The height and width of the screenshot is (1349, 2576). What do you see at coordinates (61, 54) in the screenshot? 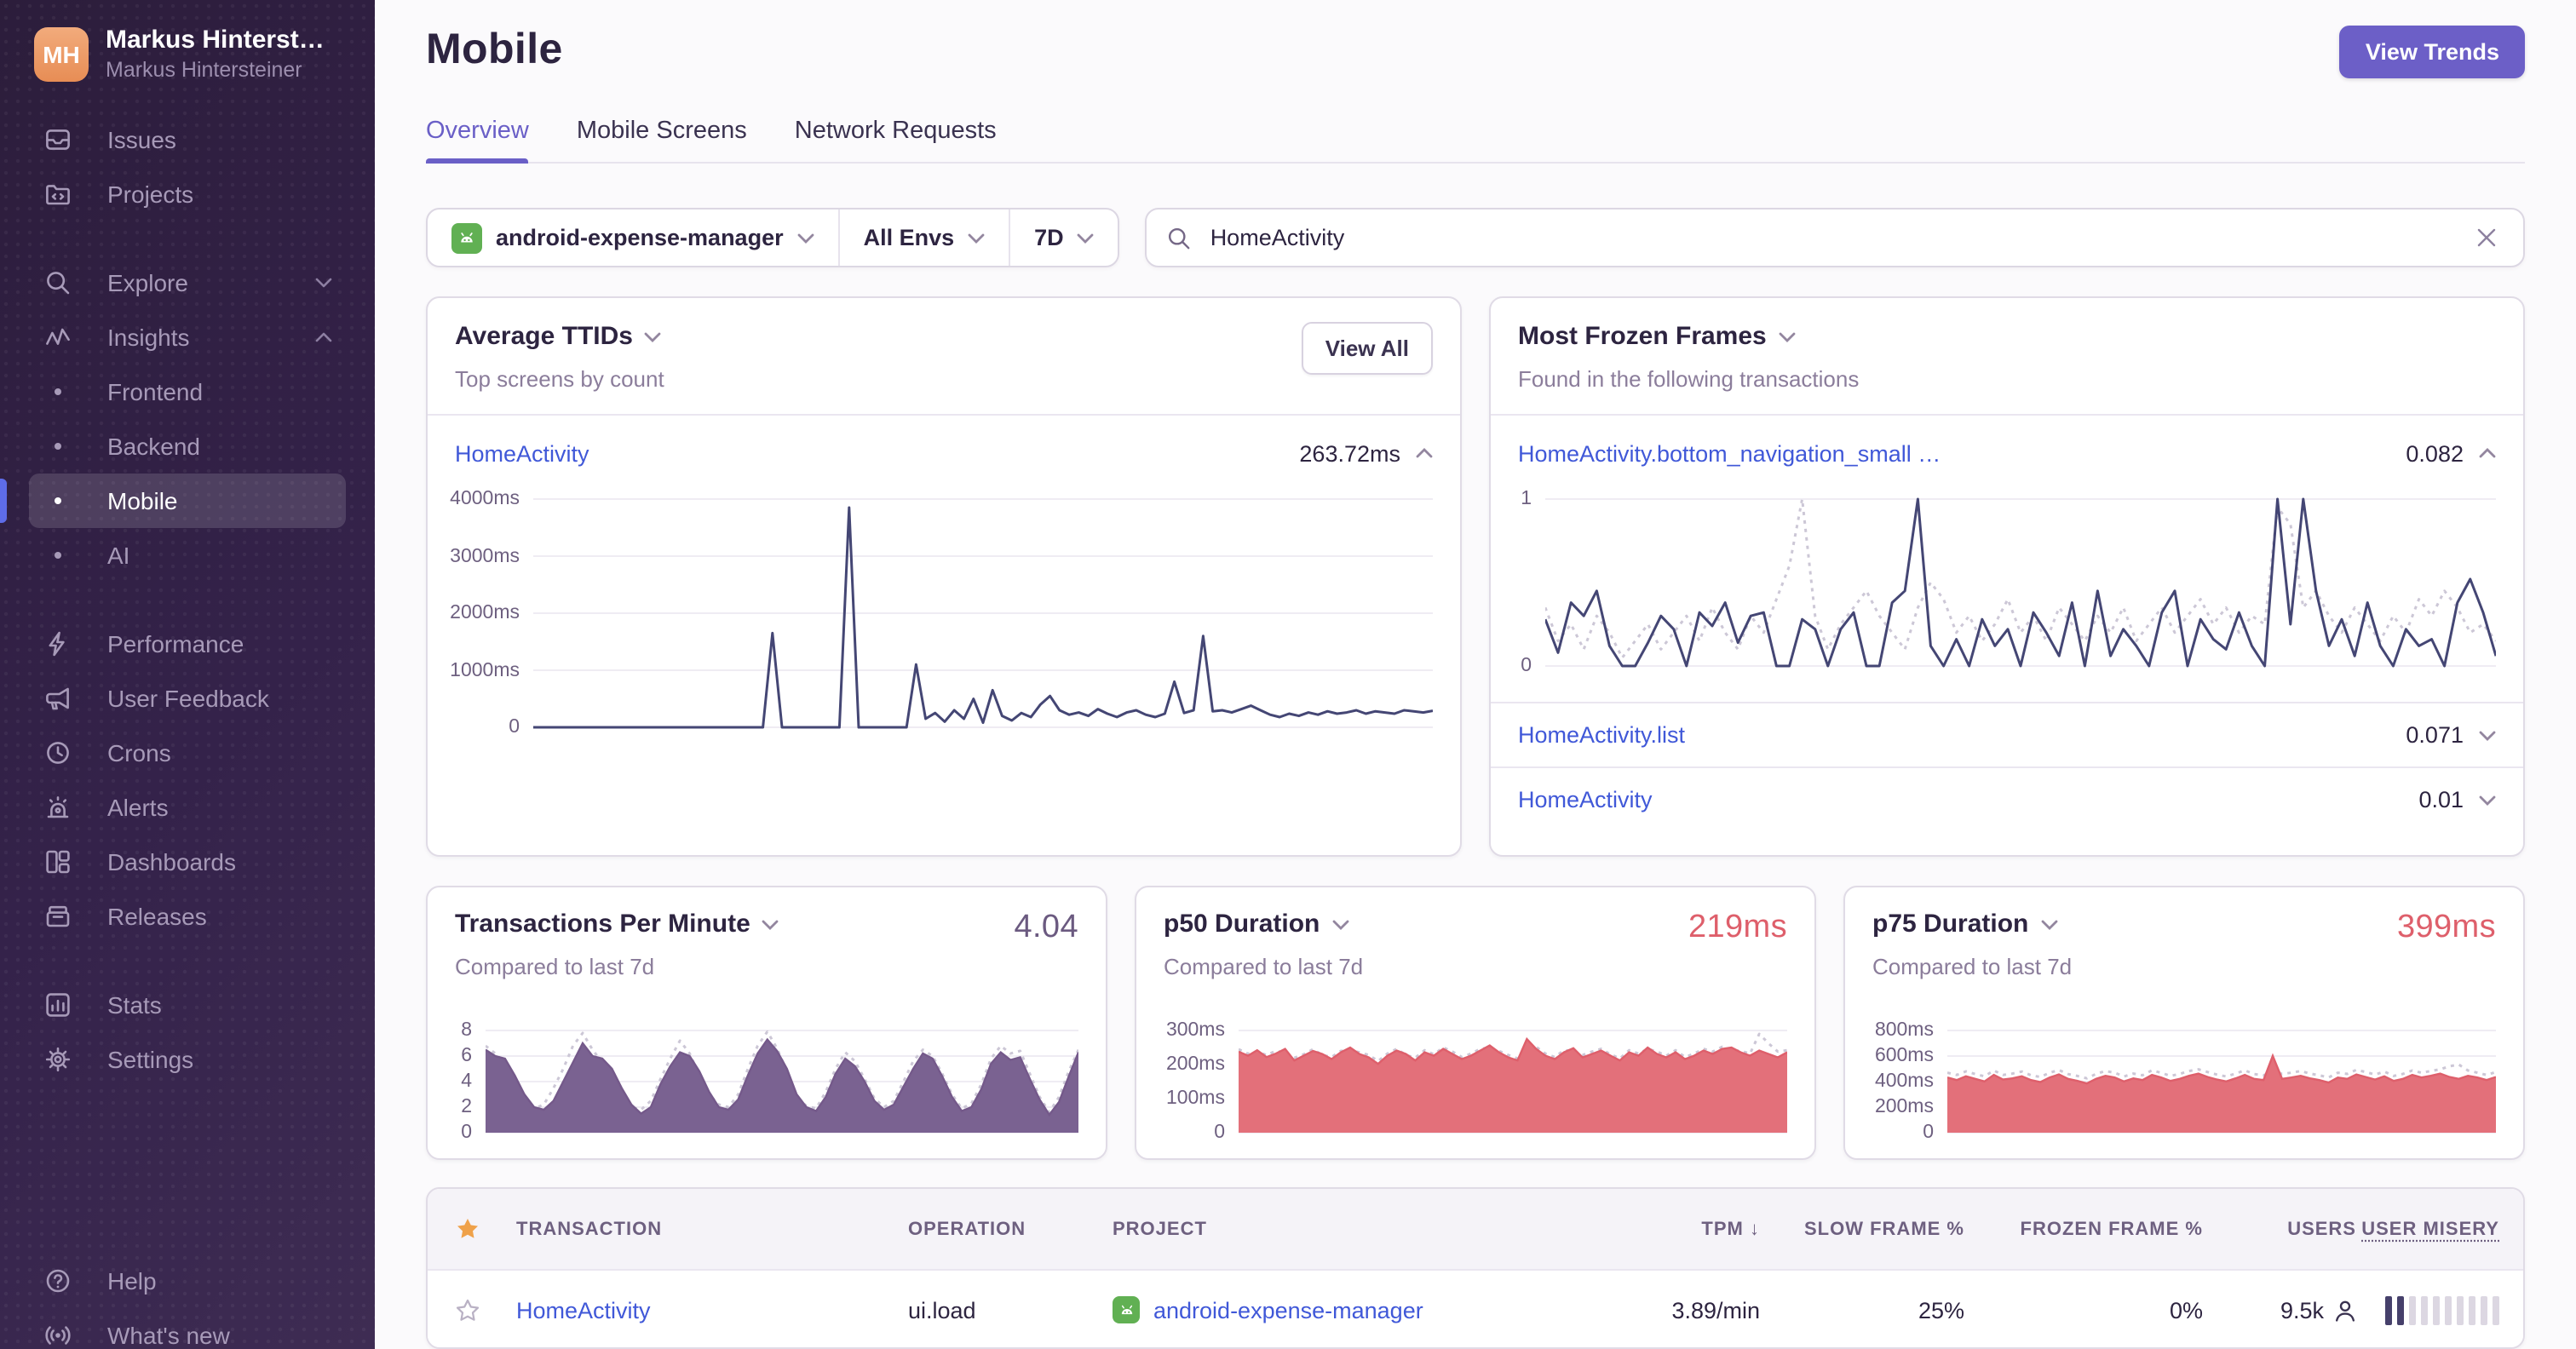
I see `avatar: MH` at bounding box center [61, 54].